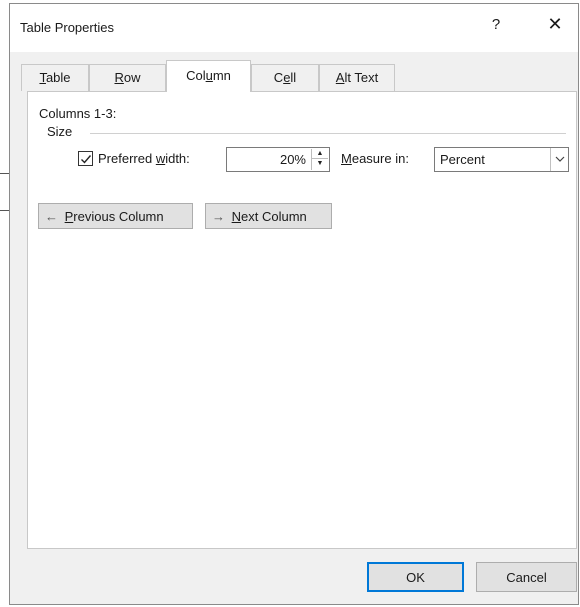  Describe the element at coordinates (496, 24) in the screenshot. I see `help-button: ?` at that location.